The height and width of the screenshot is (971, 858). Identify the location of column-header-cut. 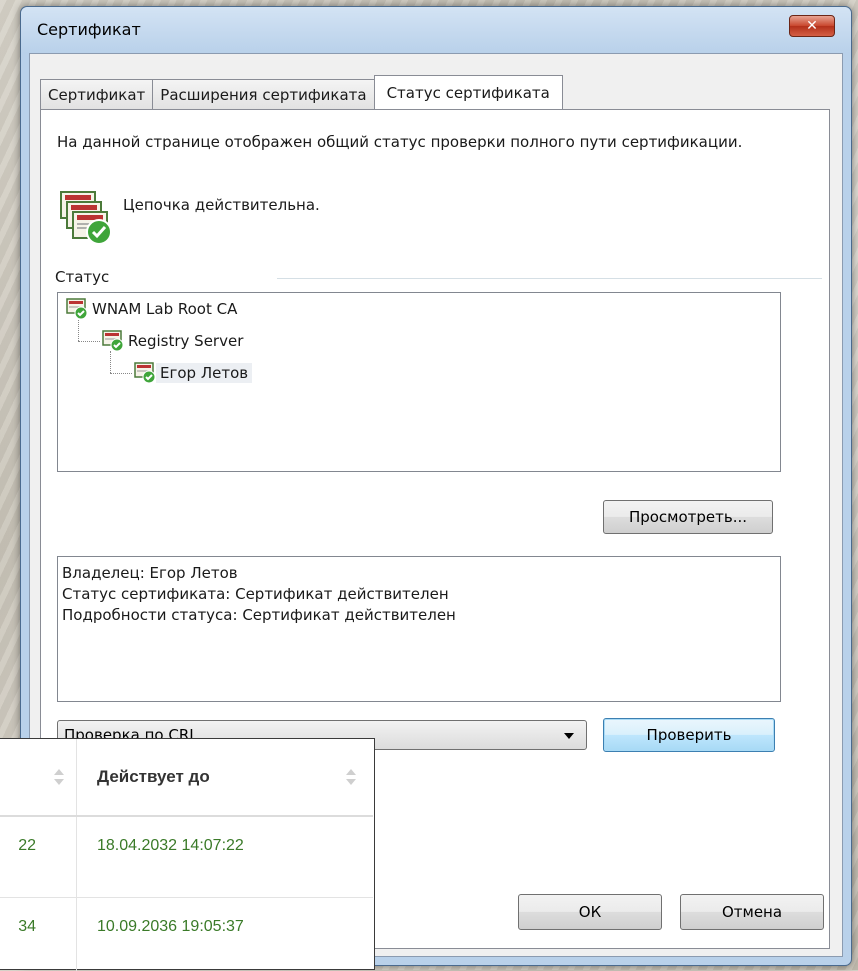
(38, 777).